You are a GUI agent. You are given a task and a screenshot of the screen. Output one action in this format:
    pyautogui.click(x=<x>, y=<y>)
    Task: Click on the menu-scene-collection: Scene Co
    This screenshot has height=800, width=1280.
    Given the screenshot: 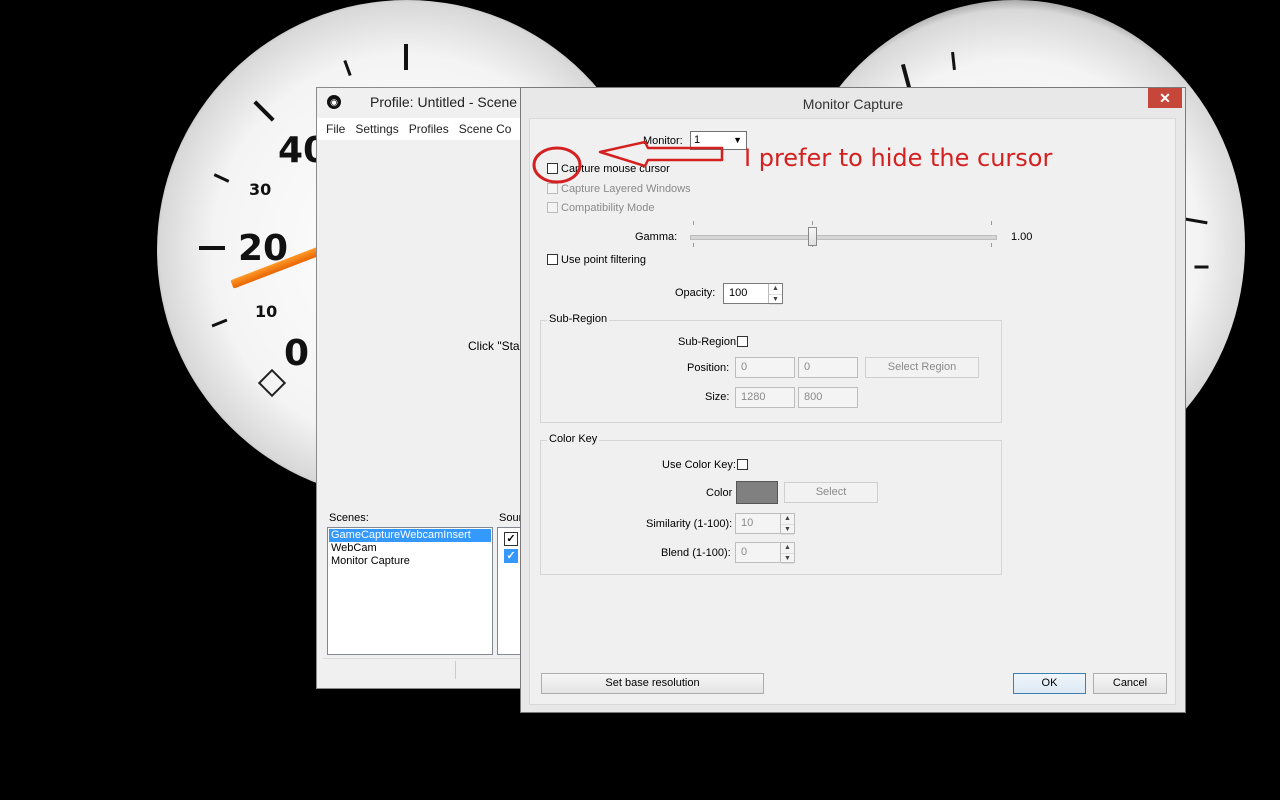 What is the action you would take?
    pyautogui.click(x=485, y=129)
    